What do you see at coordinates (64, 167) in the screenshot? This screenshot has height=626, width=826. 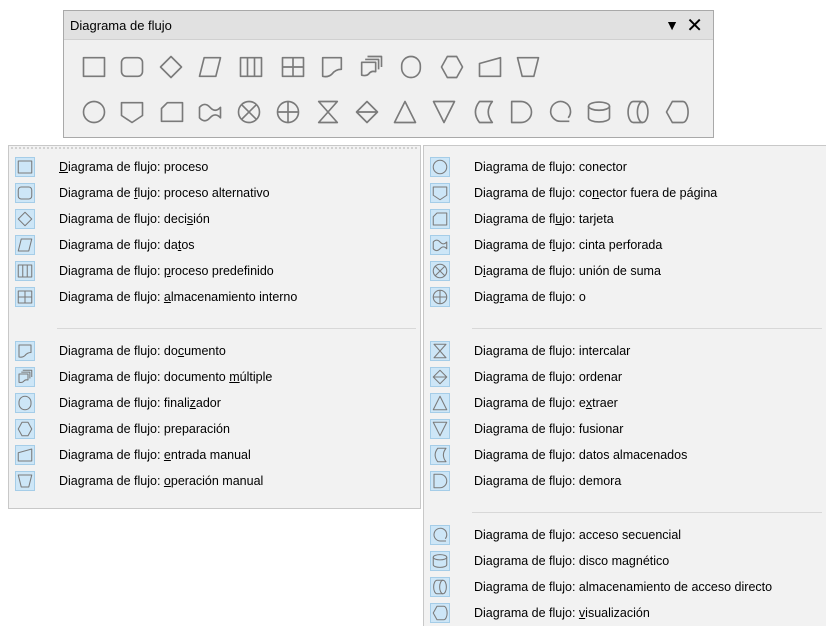 I see `label-accelerator: D` at bounding box center [64, 167].